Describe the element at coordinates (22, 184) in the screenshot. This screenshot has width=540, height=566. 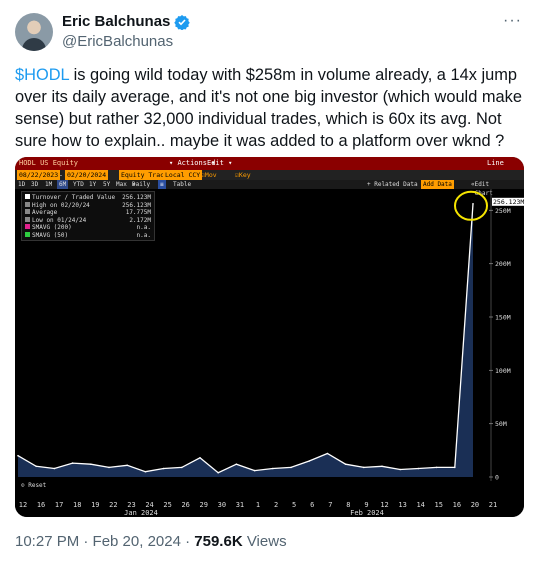
I see `period-1d: 1D` at that location.